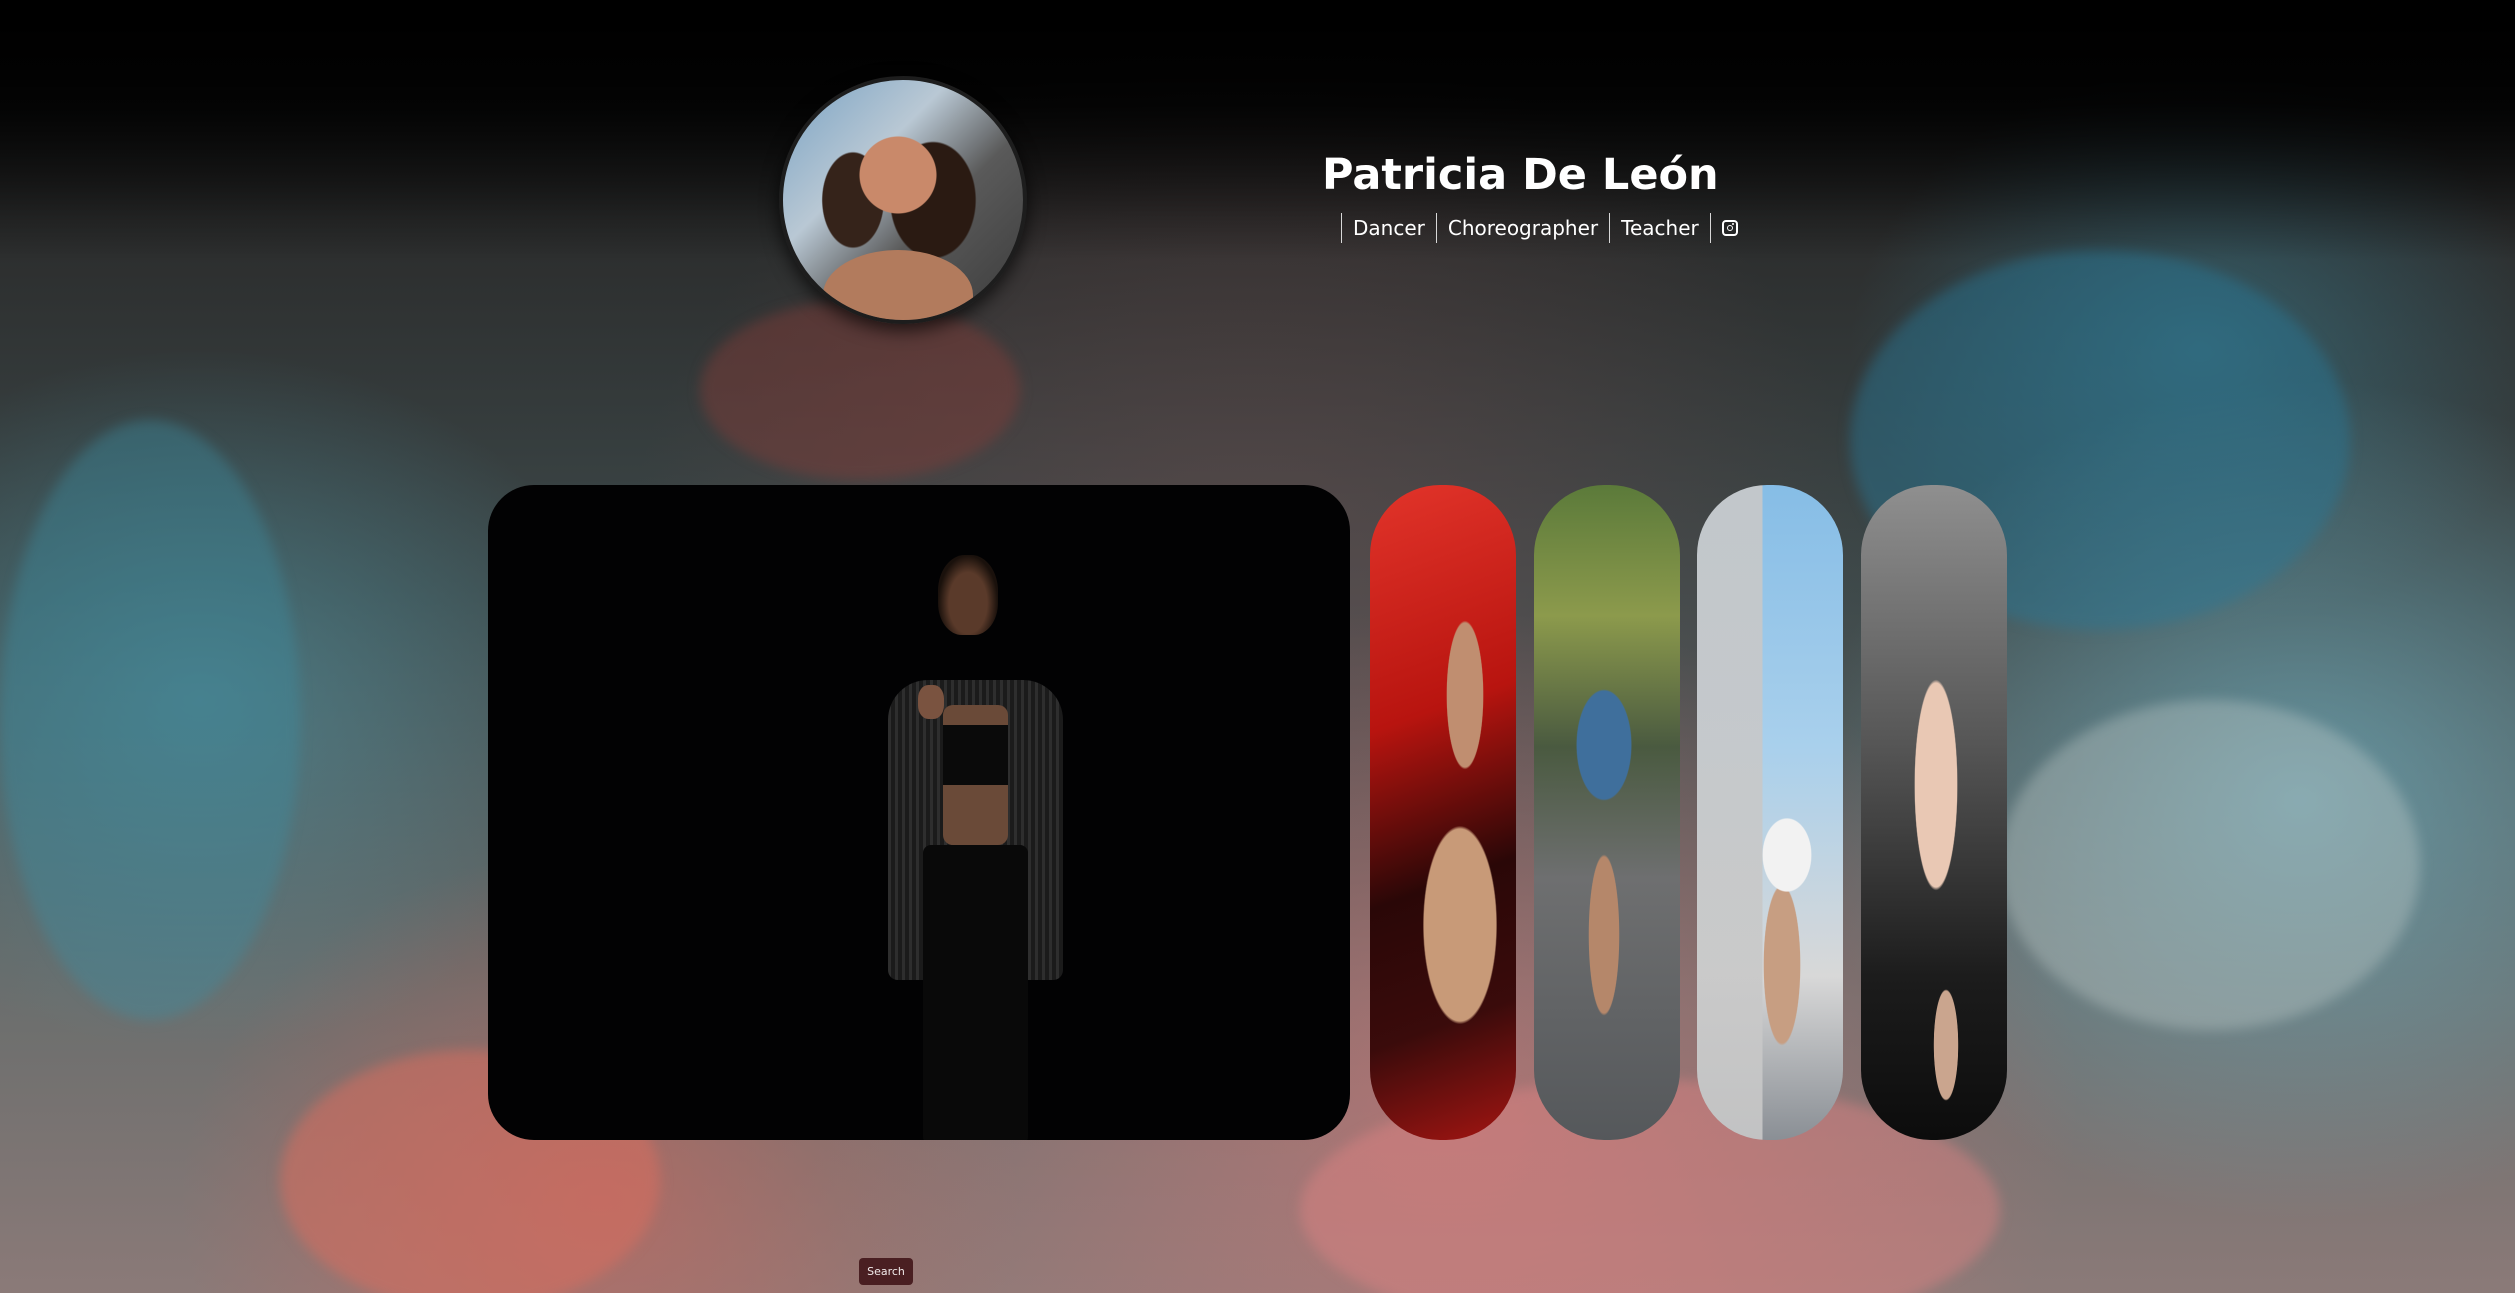 This screenshot has height=1293, width=2515. I want to click on role-dancer: Dancer, so click(1389, 228).